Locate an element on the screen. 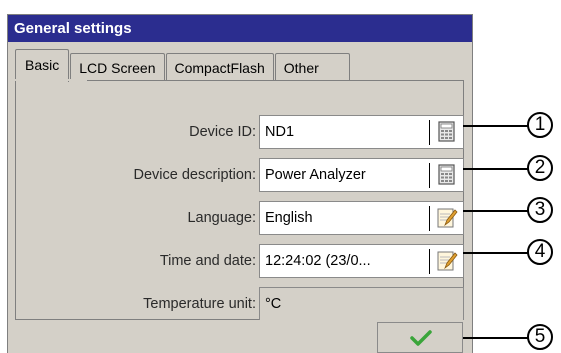 This screenshot has width=561, height=353. language-label: Language: is located at coordinates (221, 218).